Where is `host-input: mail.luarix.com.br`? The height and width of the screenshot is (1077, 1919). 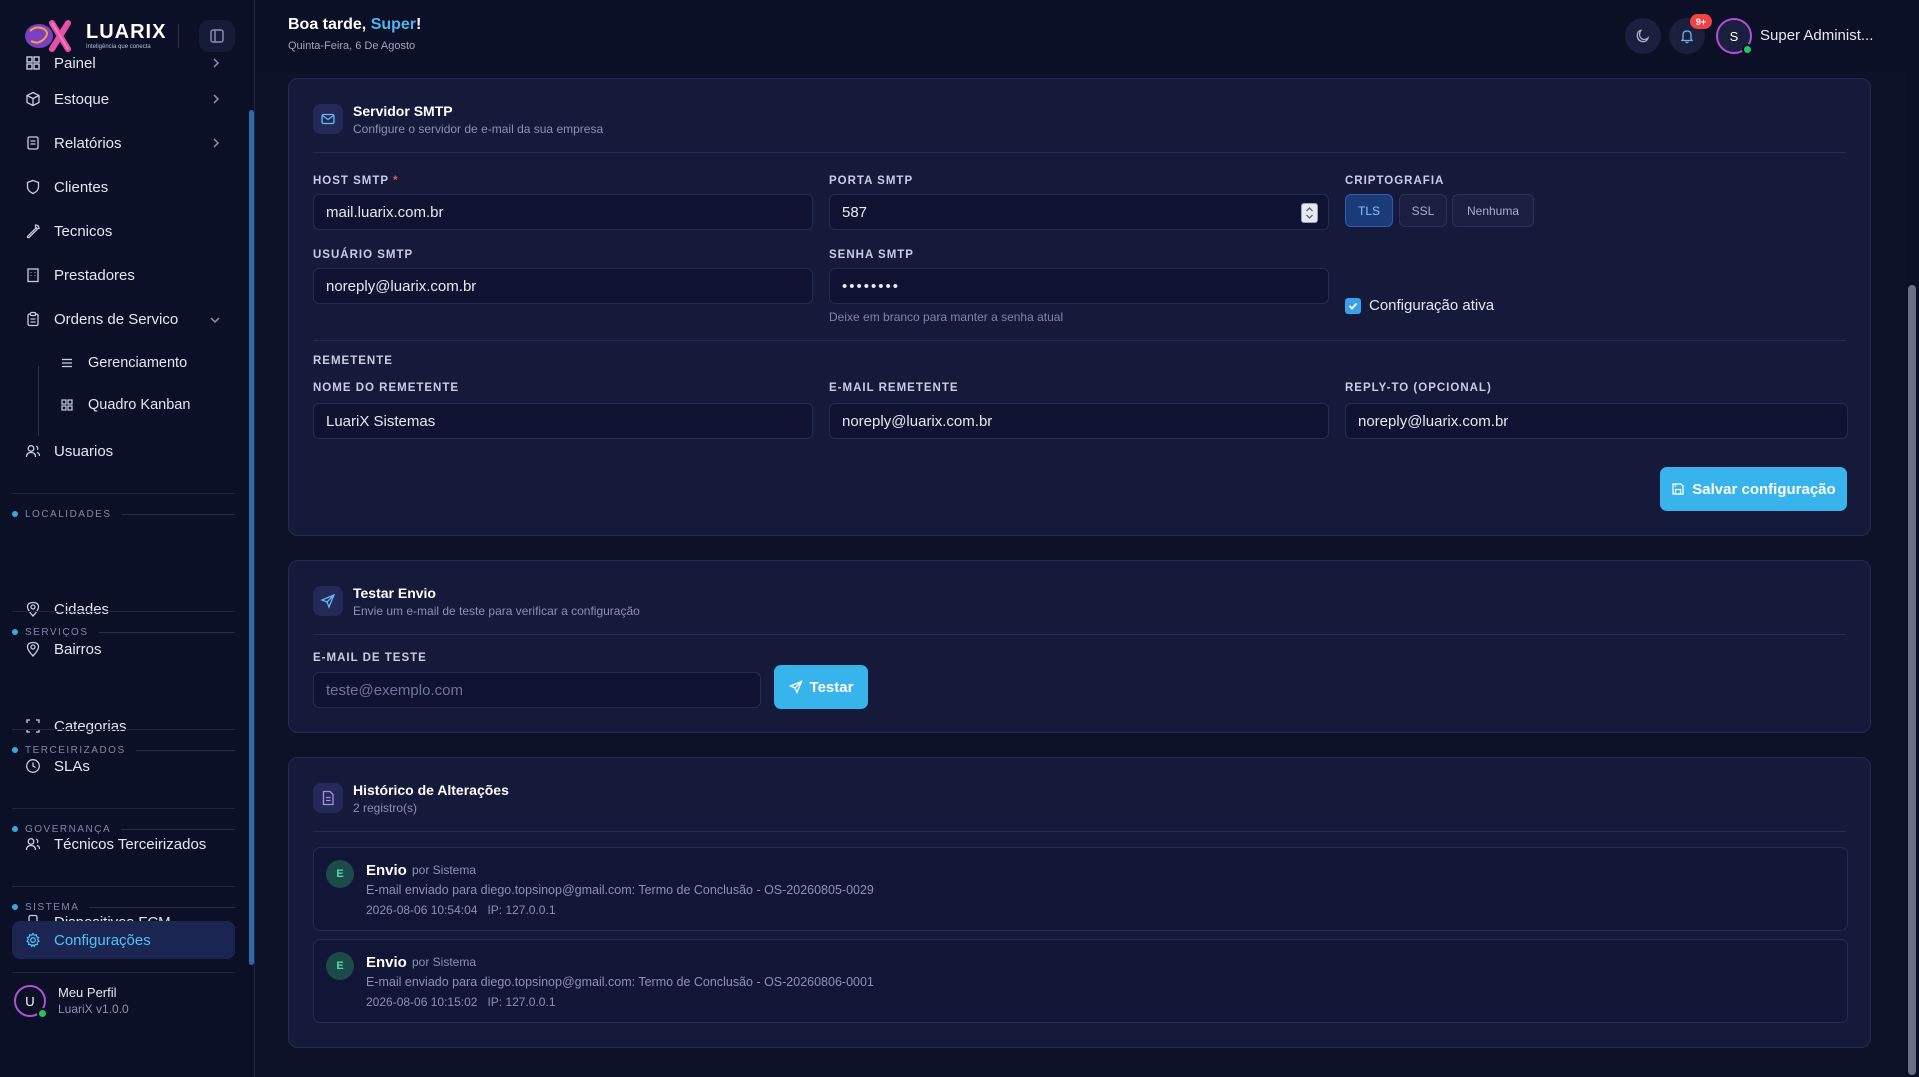
host-input: mail.luarix.com.br is located at coordinates (563, 212).